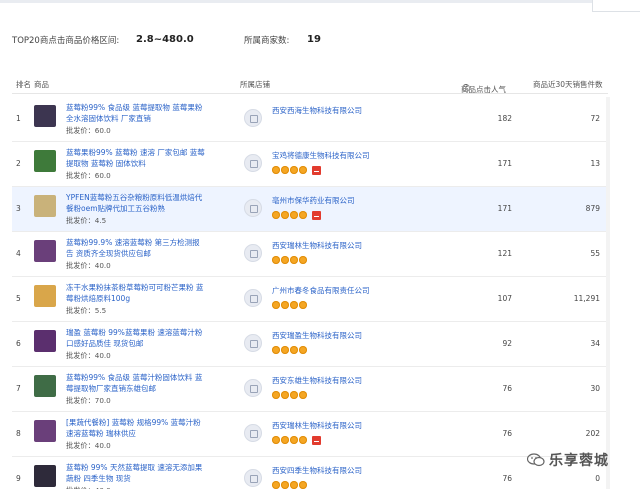 The height and width of the screenshot is (489, 640). What do you see at coordinates (18, 343) in the screenshot?
I see `row-rank: 6` at bounding box center [18, 343].